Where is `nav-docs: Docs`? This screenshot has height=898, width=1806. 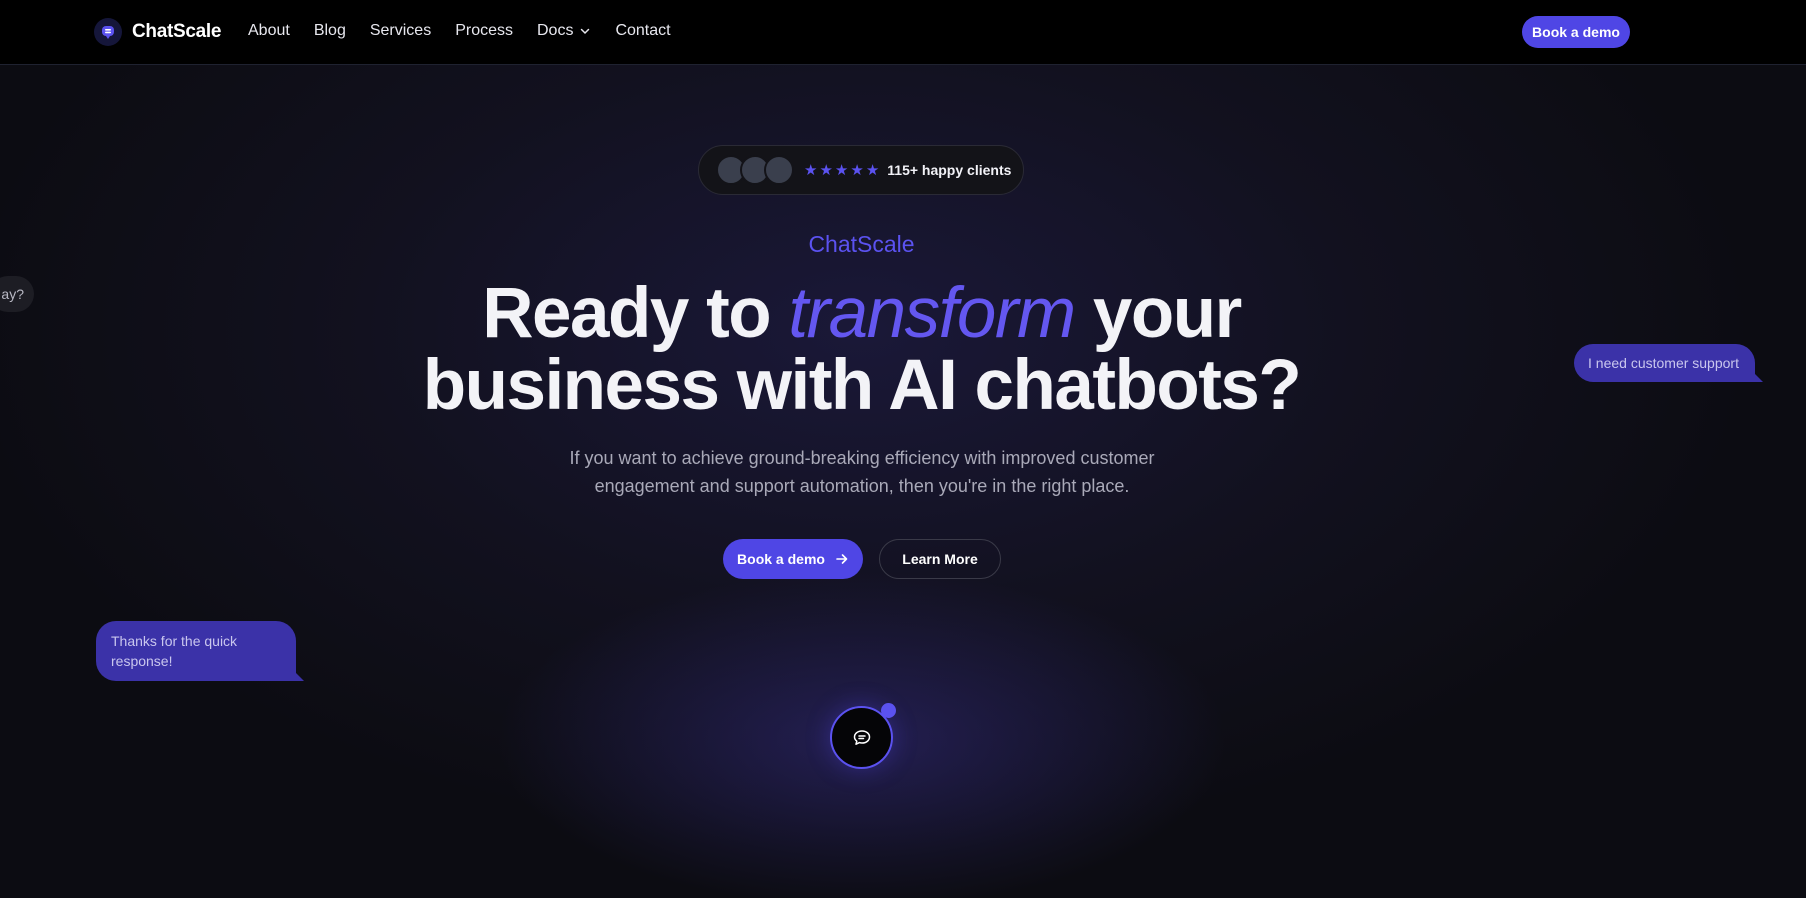 nav-docs: Docs is located at coordinates (564, 31).